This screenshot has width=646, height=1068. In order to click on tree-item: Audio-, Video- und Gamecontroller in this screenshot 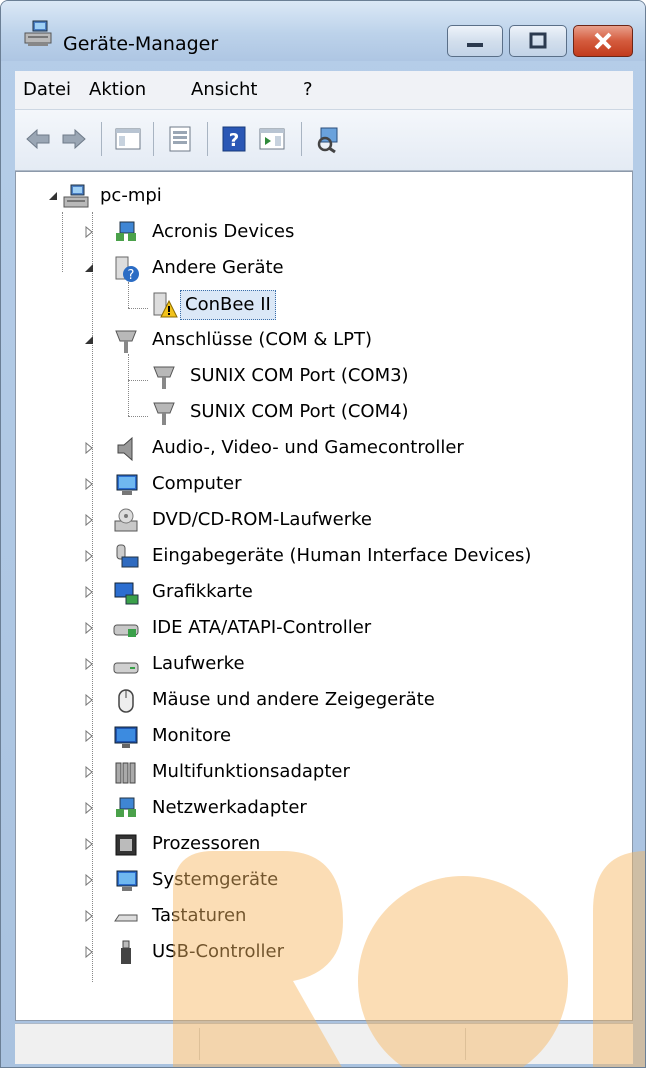, I will do `click(316, 449)`.